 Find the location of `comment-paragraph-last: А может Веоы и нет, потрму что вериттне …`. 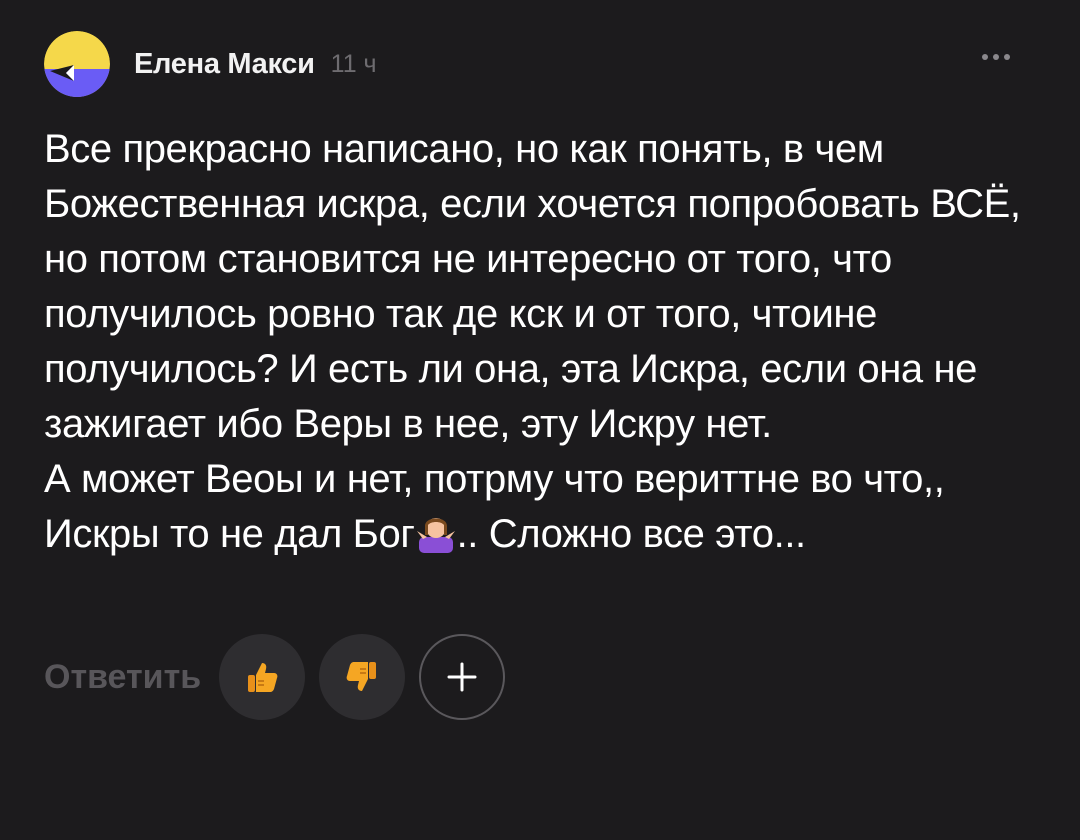

comment-paragraph-last: А может Веоы и нет, потрму что вериттне … is located at coordinates (544, 507).